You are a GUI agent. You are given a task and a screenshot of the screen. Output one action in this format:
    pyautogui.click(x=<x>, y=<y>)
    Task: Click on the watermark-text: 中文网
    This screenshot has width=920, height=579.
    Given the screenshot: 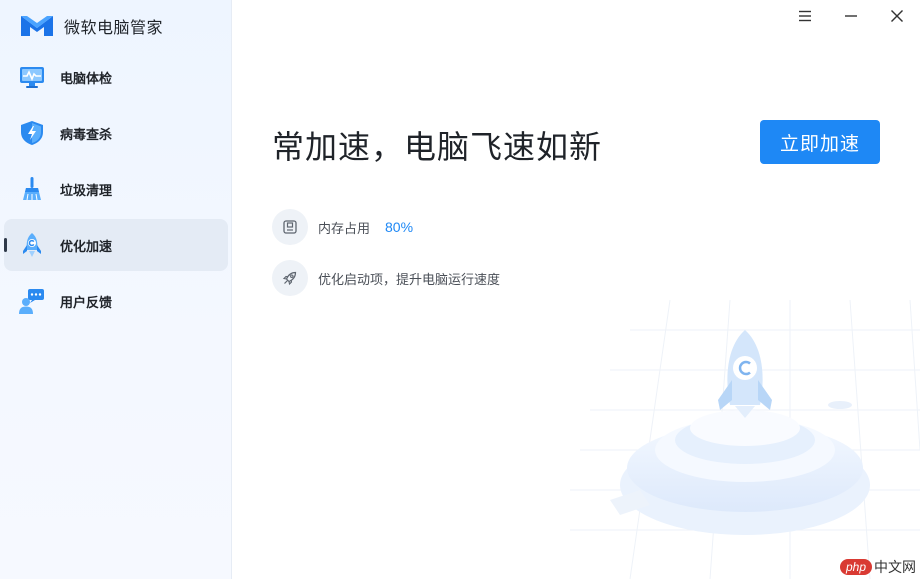 What is the action you would take?
    pyautogui.click(x=895, y=567)
    